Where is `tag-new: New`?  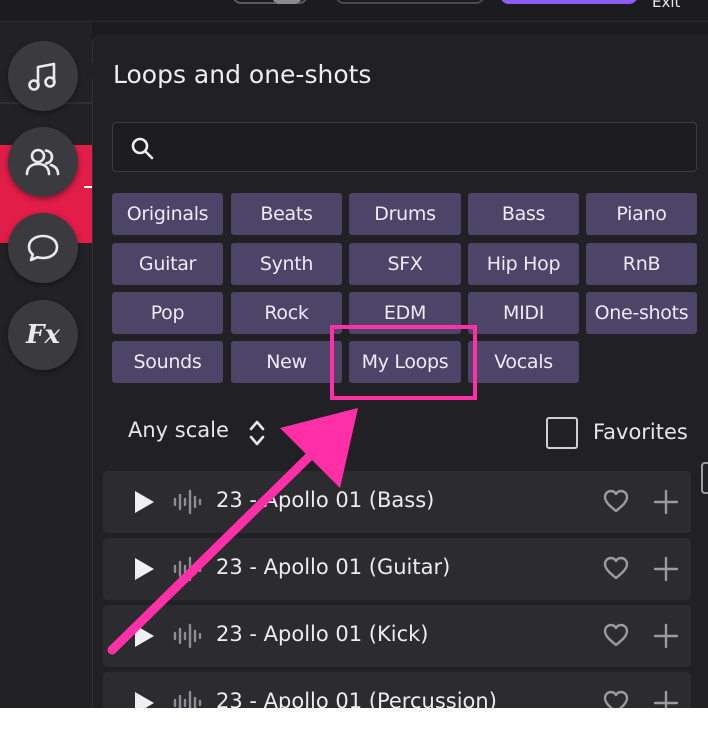
tag-new: New is located at coordinates (286, 362).